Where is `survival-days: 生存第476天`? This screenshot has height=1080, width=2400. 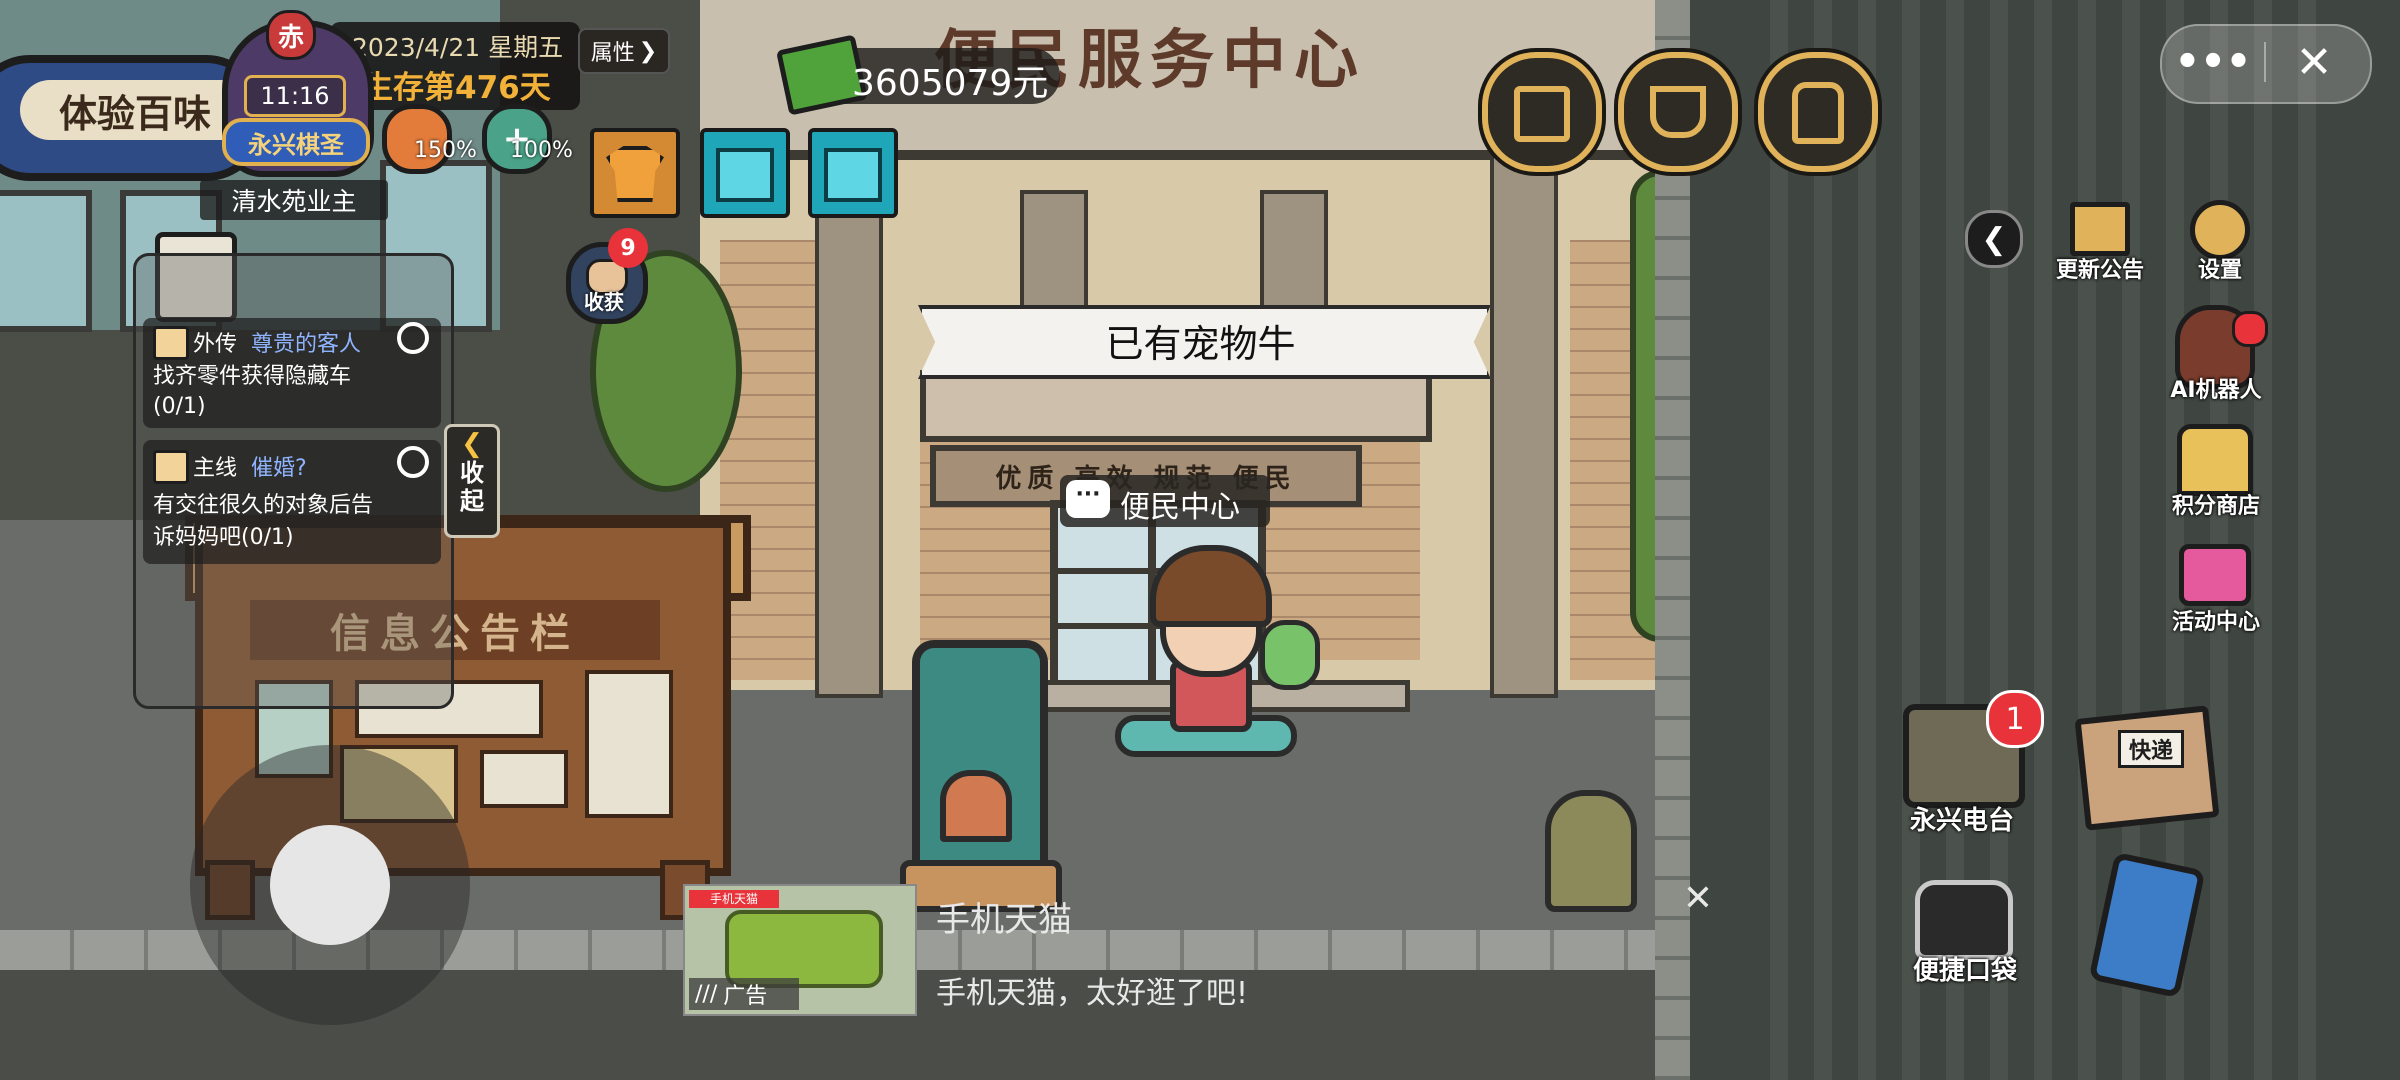
survival-days: 生存第476天 is located at coordinates (456, 88).